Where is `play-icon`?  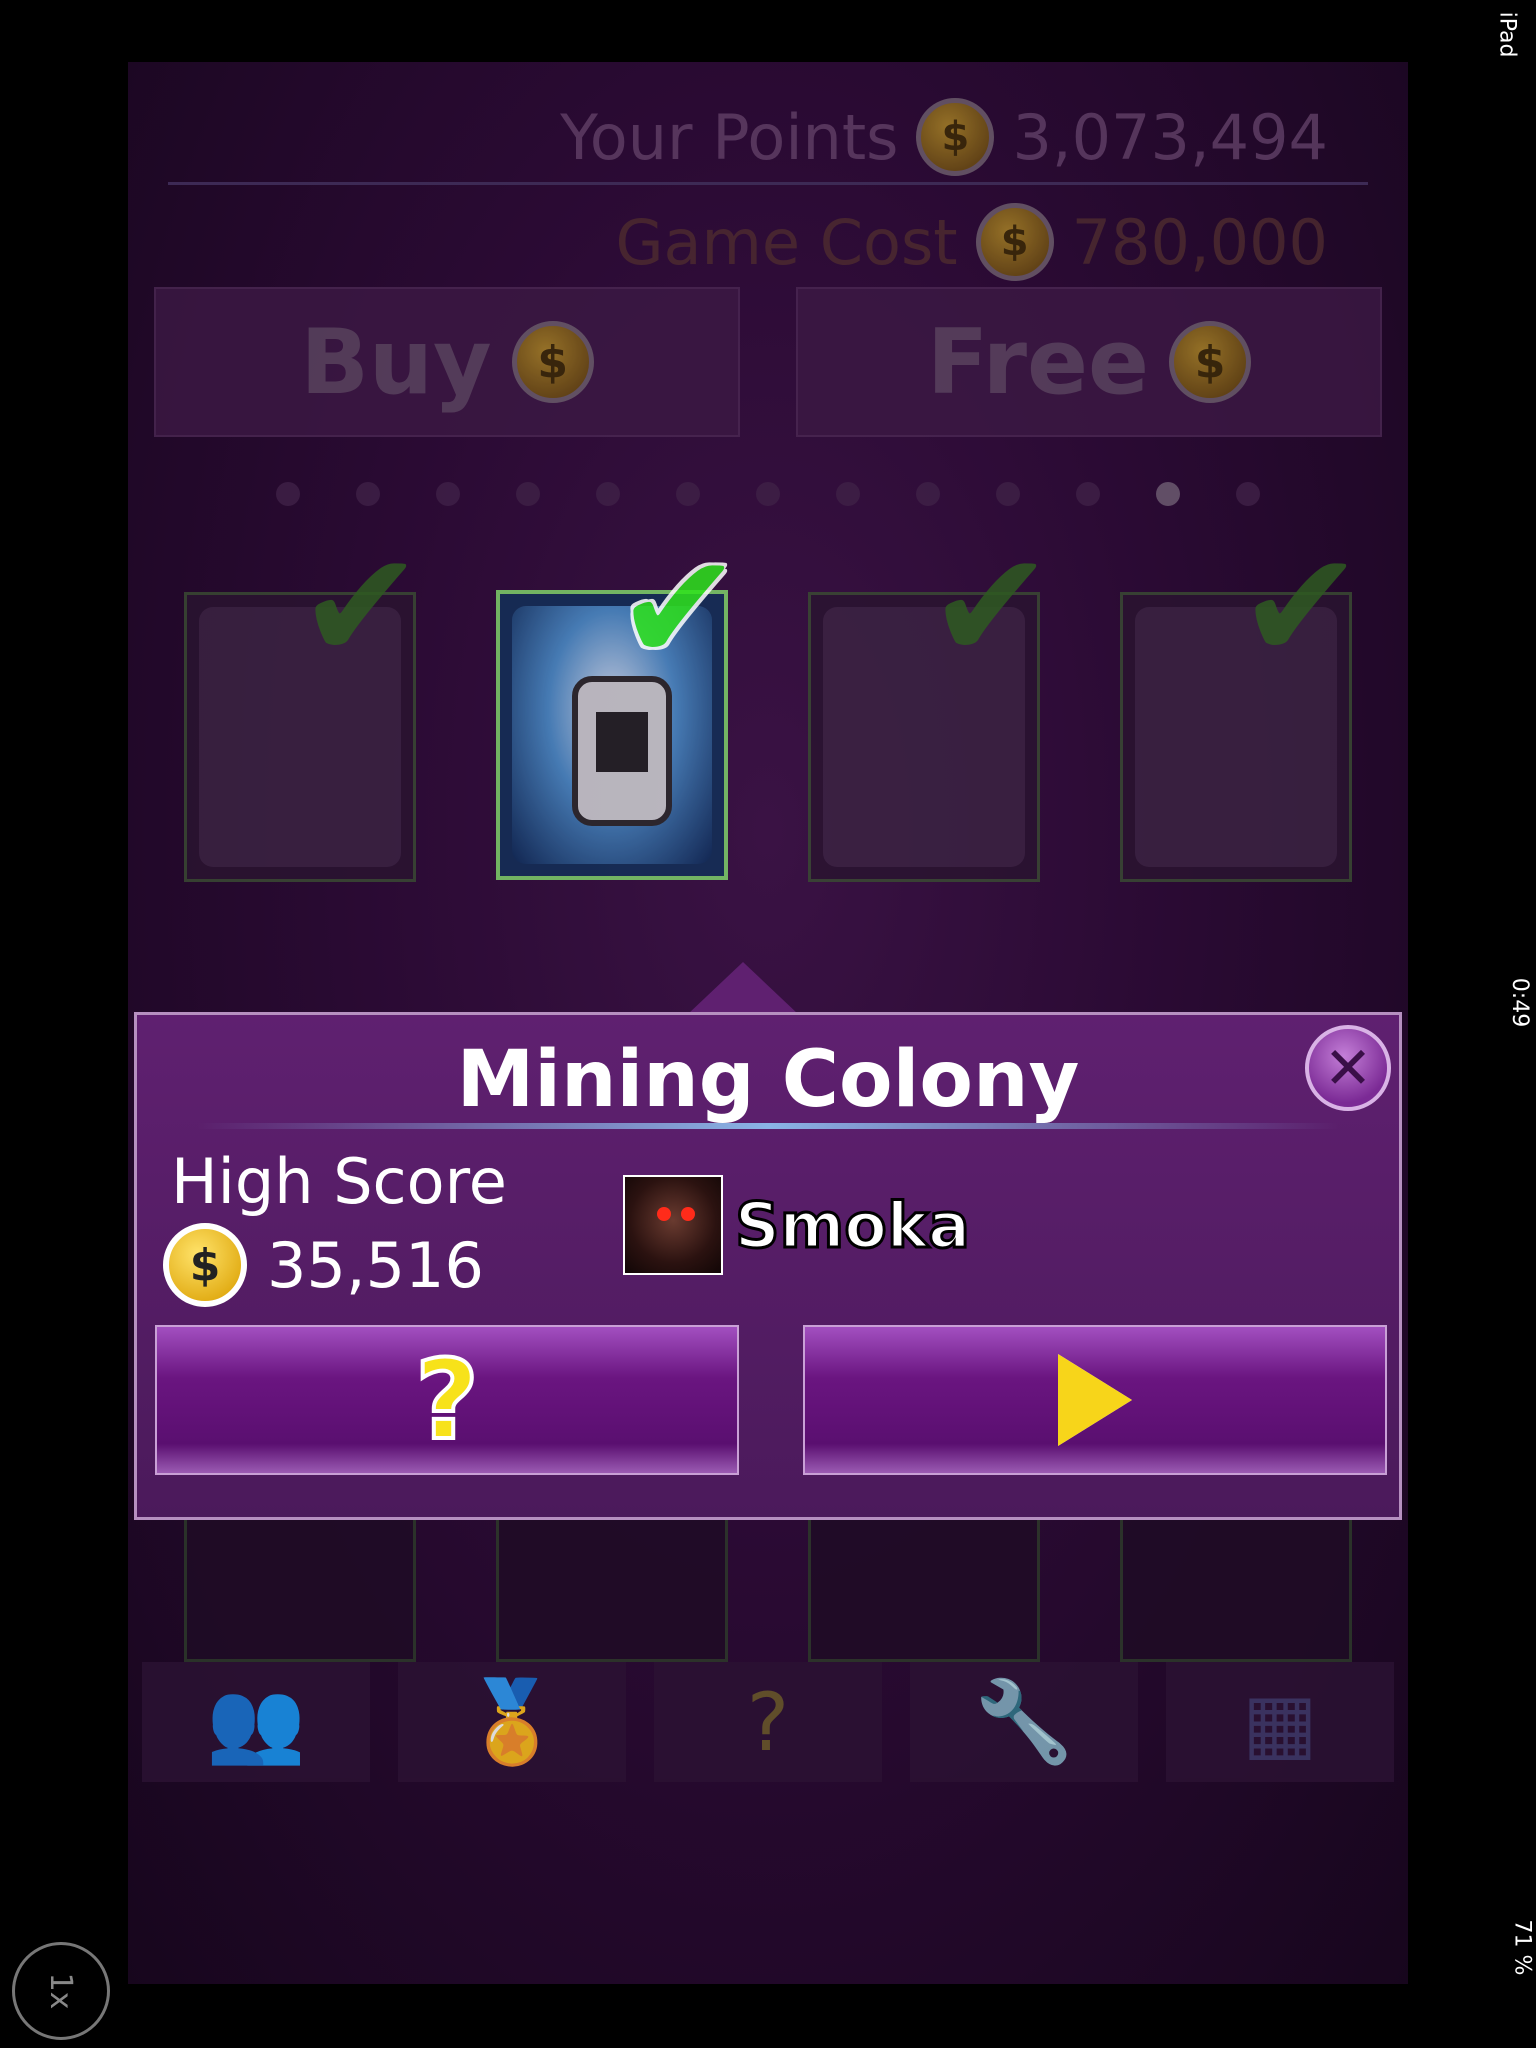
play-icon is located at coordinates (1095, 1400).